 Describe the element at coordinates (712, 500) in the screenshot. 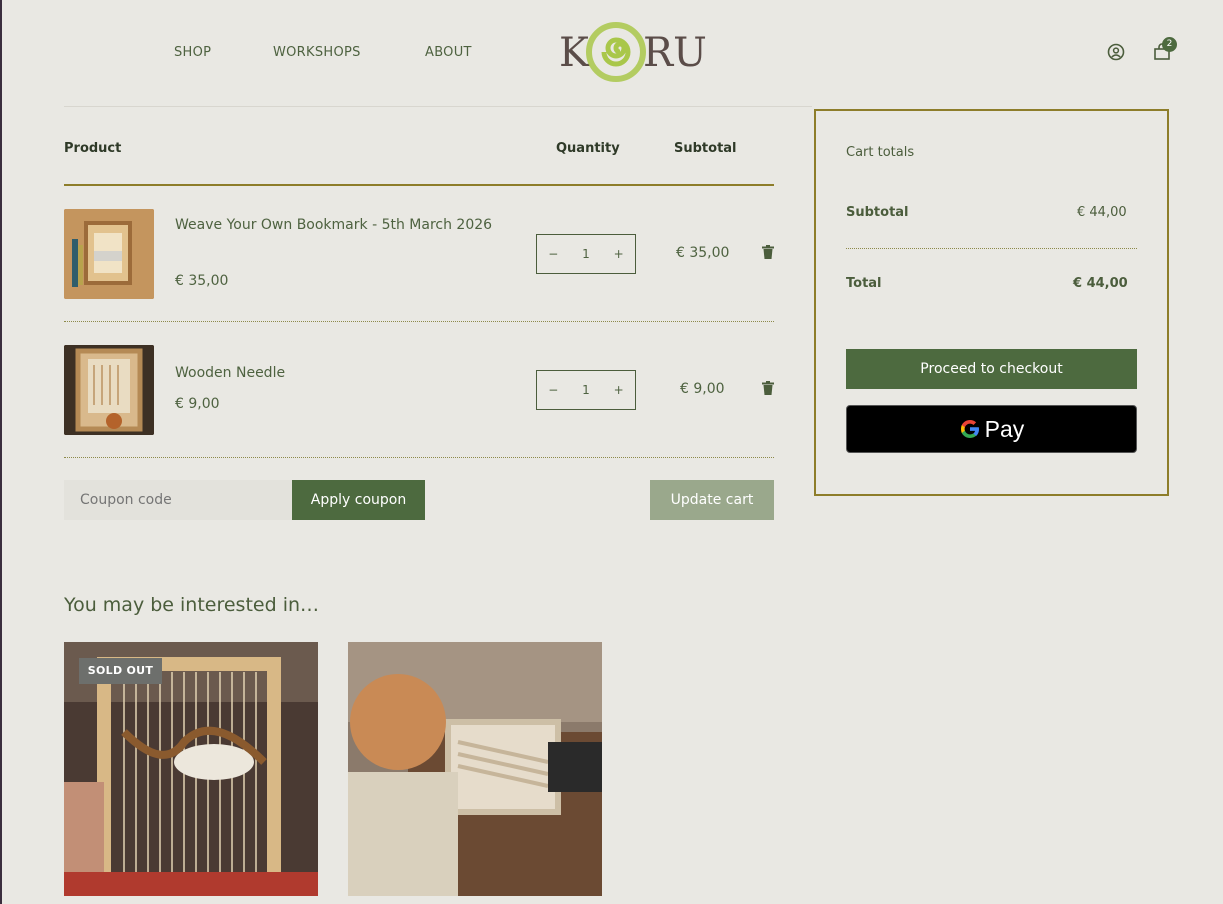

I see `update-cart-button: Update cart` at that location.